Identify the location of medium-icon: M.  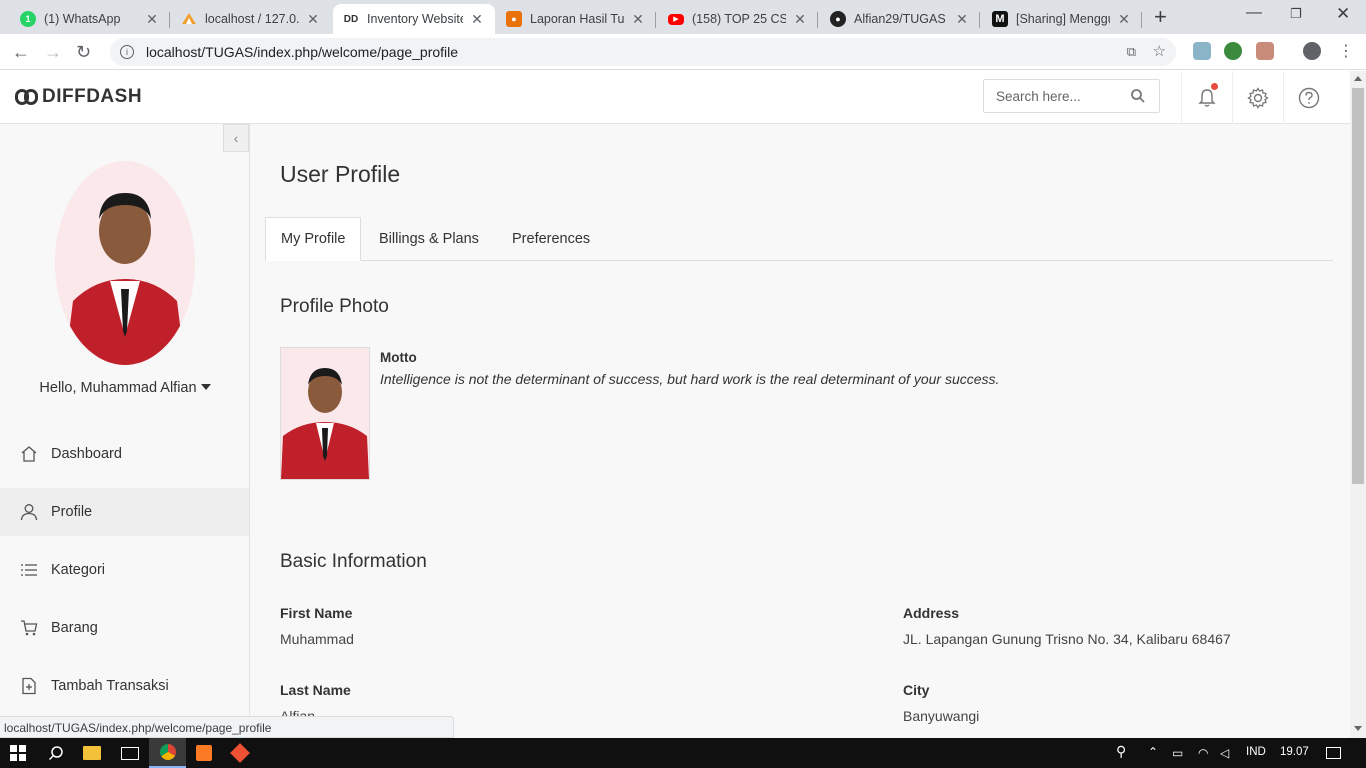
(1000, 19).